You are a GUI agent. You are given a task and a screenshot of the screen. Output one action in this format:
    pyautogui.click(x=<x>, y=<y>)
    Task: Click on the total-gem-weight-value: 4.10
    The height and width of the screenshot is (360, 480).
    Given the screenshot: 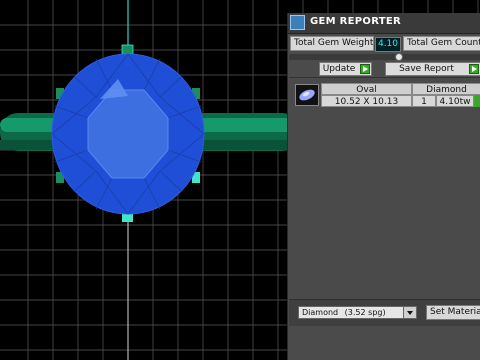 What is the action you would take?
    pyautogui.click(x=388, y=44)
    